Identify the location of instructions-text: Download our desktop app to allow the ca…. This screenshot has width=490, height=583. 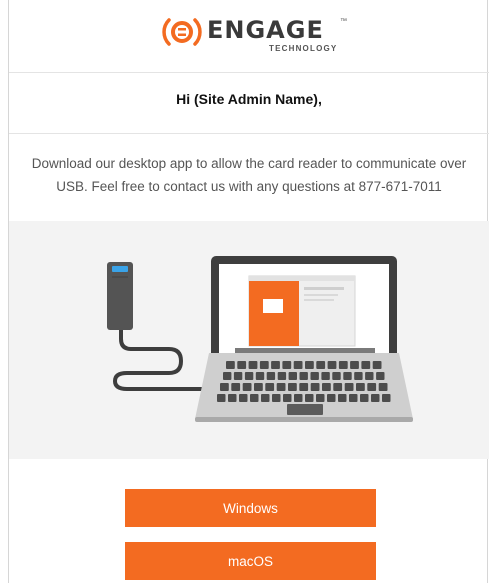
(249, 175).